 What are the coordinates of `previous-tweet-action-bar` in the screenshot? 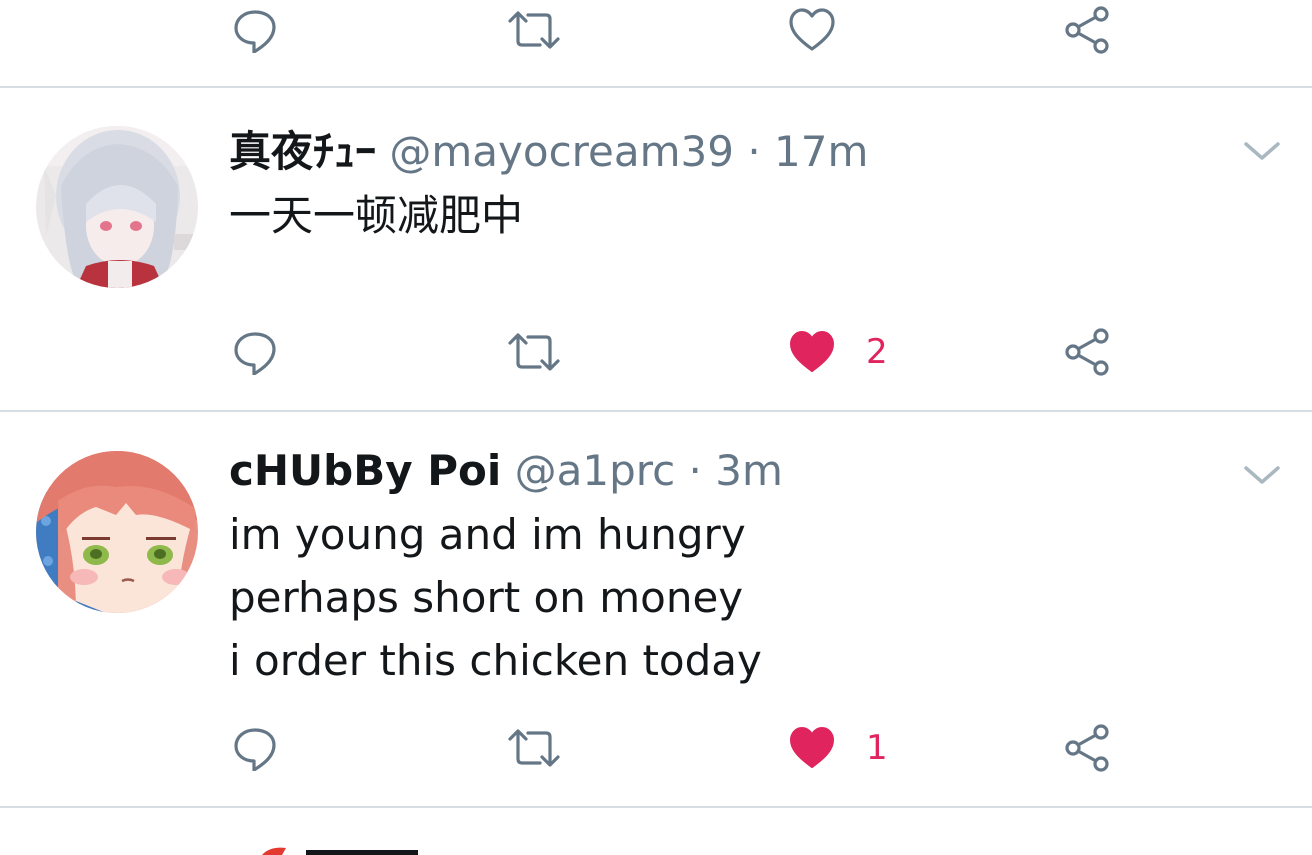 It's located at (656, 30).